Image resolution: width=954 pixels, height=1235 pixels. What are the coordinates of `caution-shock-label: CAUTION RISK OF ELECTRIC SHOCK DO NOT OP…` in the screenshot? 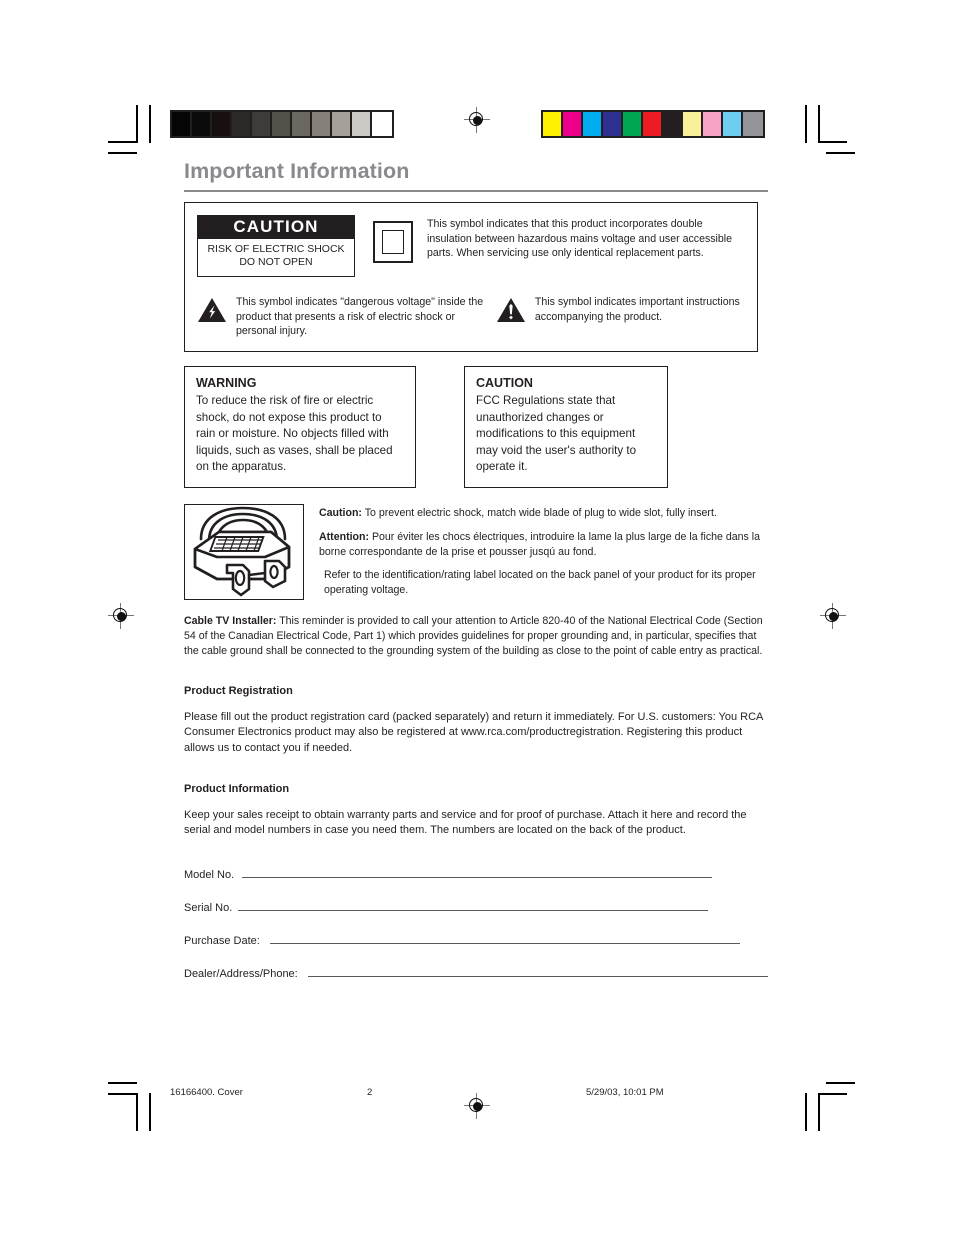 It's located at (276, 246).